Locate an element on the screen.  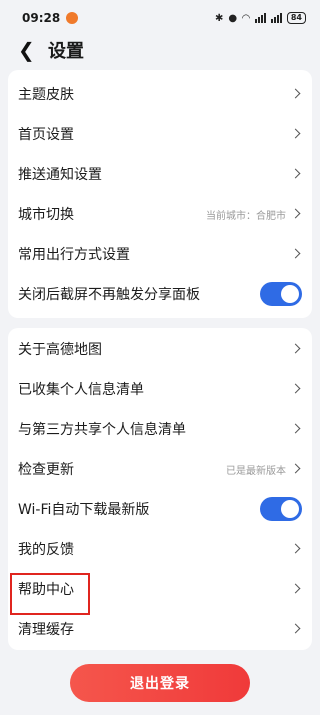
row-label: 常用出行方式设置 is located at coordinates (74, 255).